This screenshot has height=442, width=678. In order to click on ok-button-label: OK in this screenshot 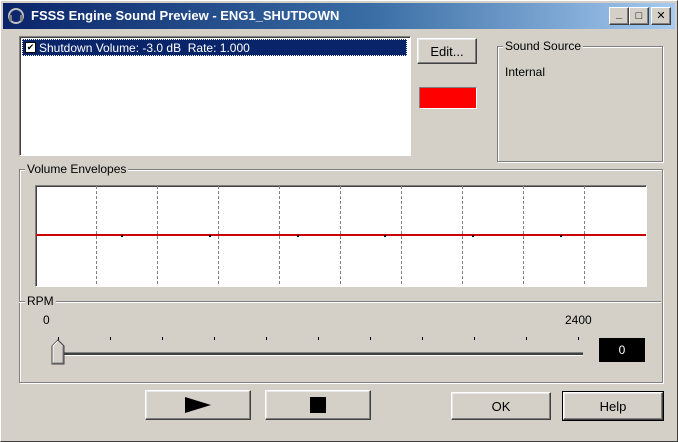, I will do `click(501, 406)`.